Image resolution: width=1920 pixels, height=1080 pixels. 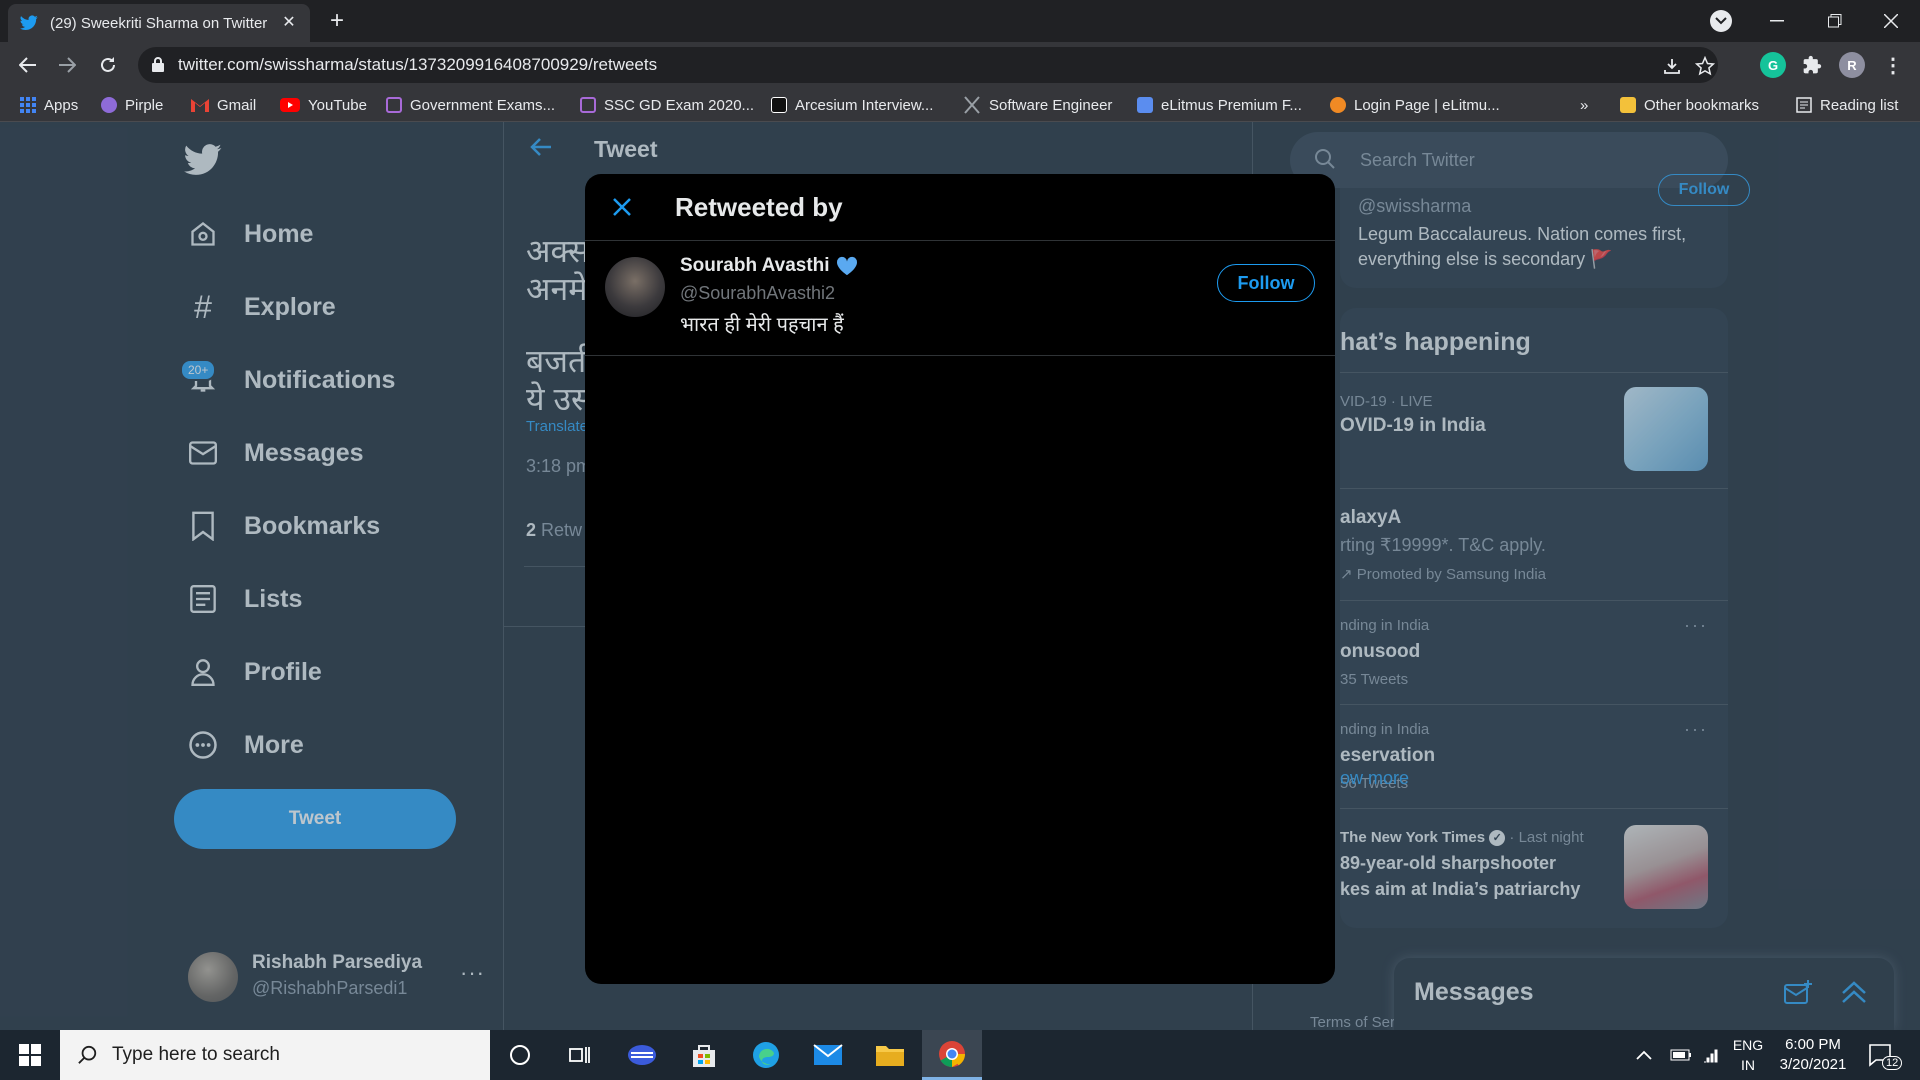 I want to click on bookmark-pirple: Pirple, so click(x=132, y=105).